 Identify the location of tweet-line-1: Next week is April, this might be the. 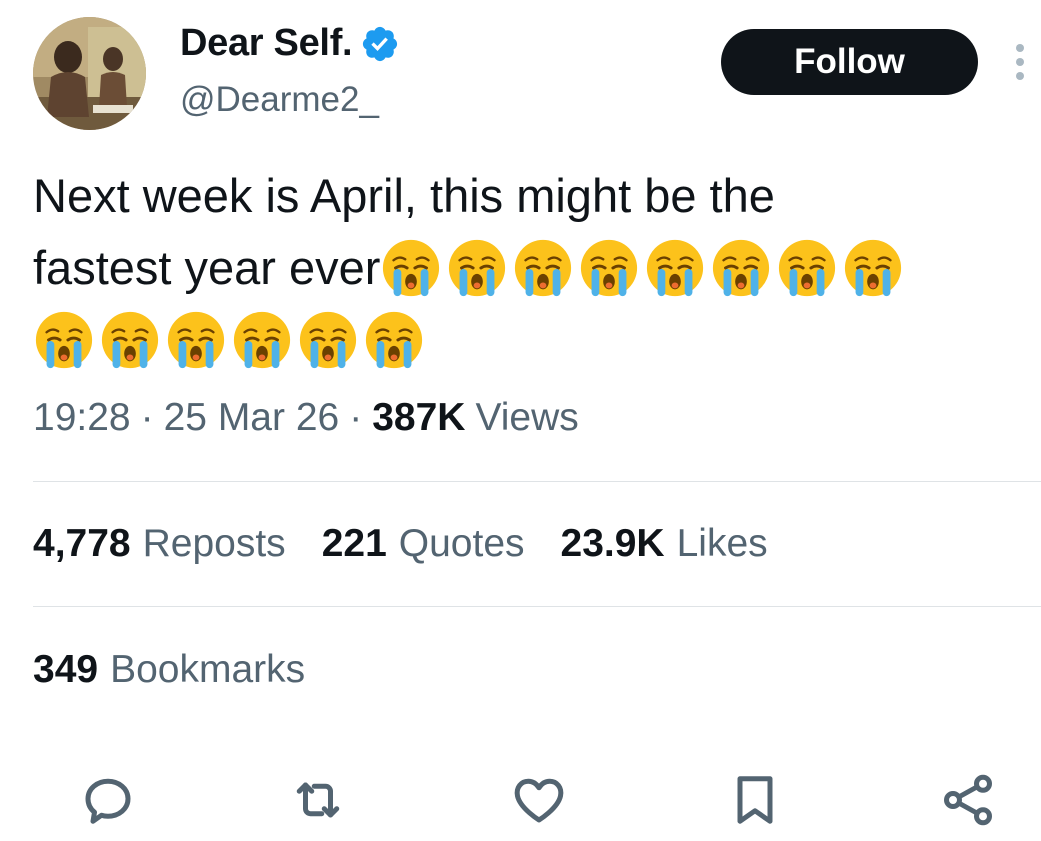
(404, 195).